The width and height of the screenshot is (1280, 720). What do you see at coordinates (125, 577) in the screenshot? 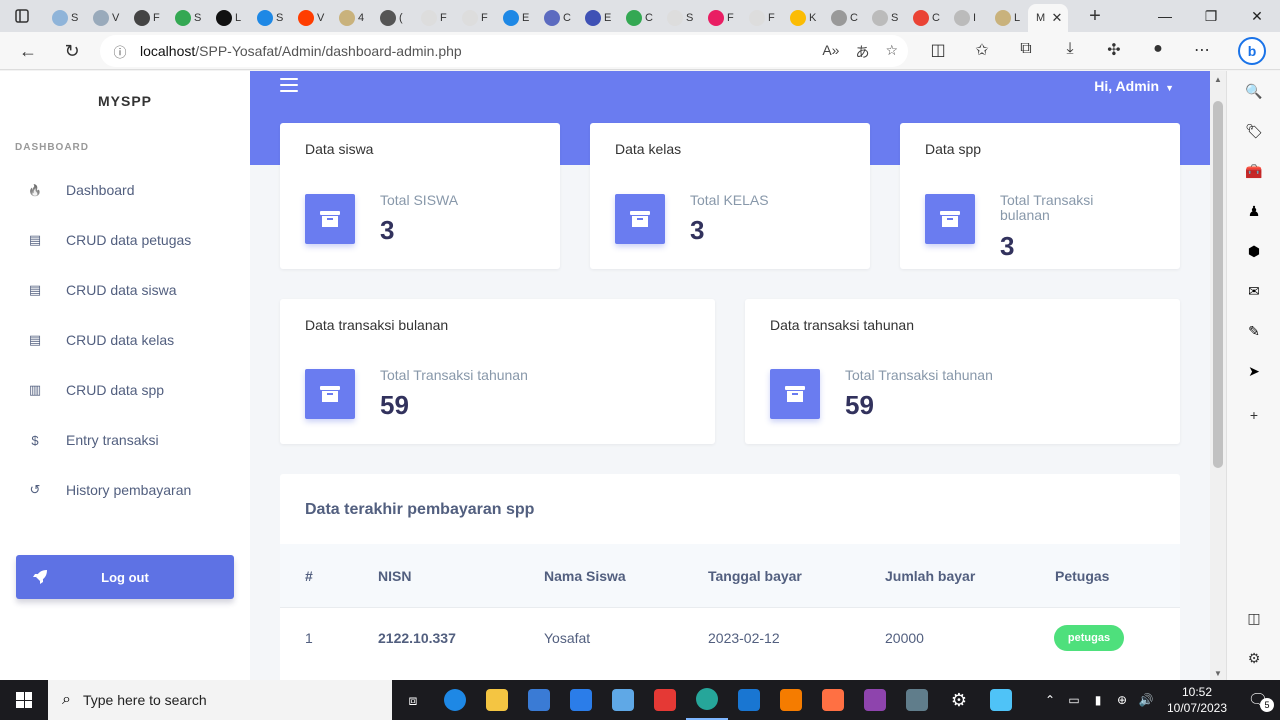
I see `logout-button: Log out` at bounding box center [125, 577].